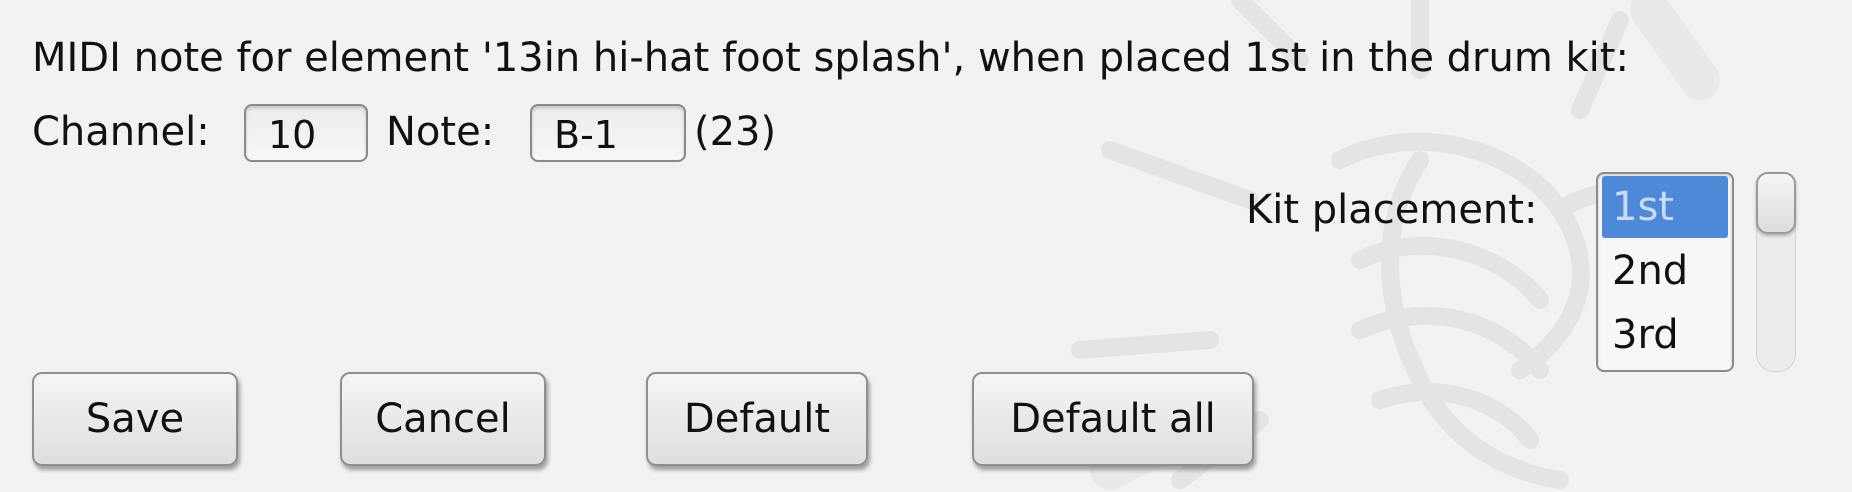  Describe the element at coordinates (1665, 207) in the screenshot. I see `kit-placement-option-1st: 1st` at that location.